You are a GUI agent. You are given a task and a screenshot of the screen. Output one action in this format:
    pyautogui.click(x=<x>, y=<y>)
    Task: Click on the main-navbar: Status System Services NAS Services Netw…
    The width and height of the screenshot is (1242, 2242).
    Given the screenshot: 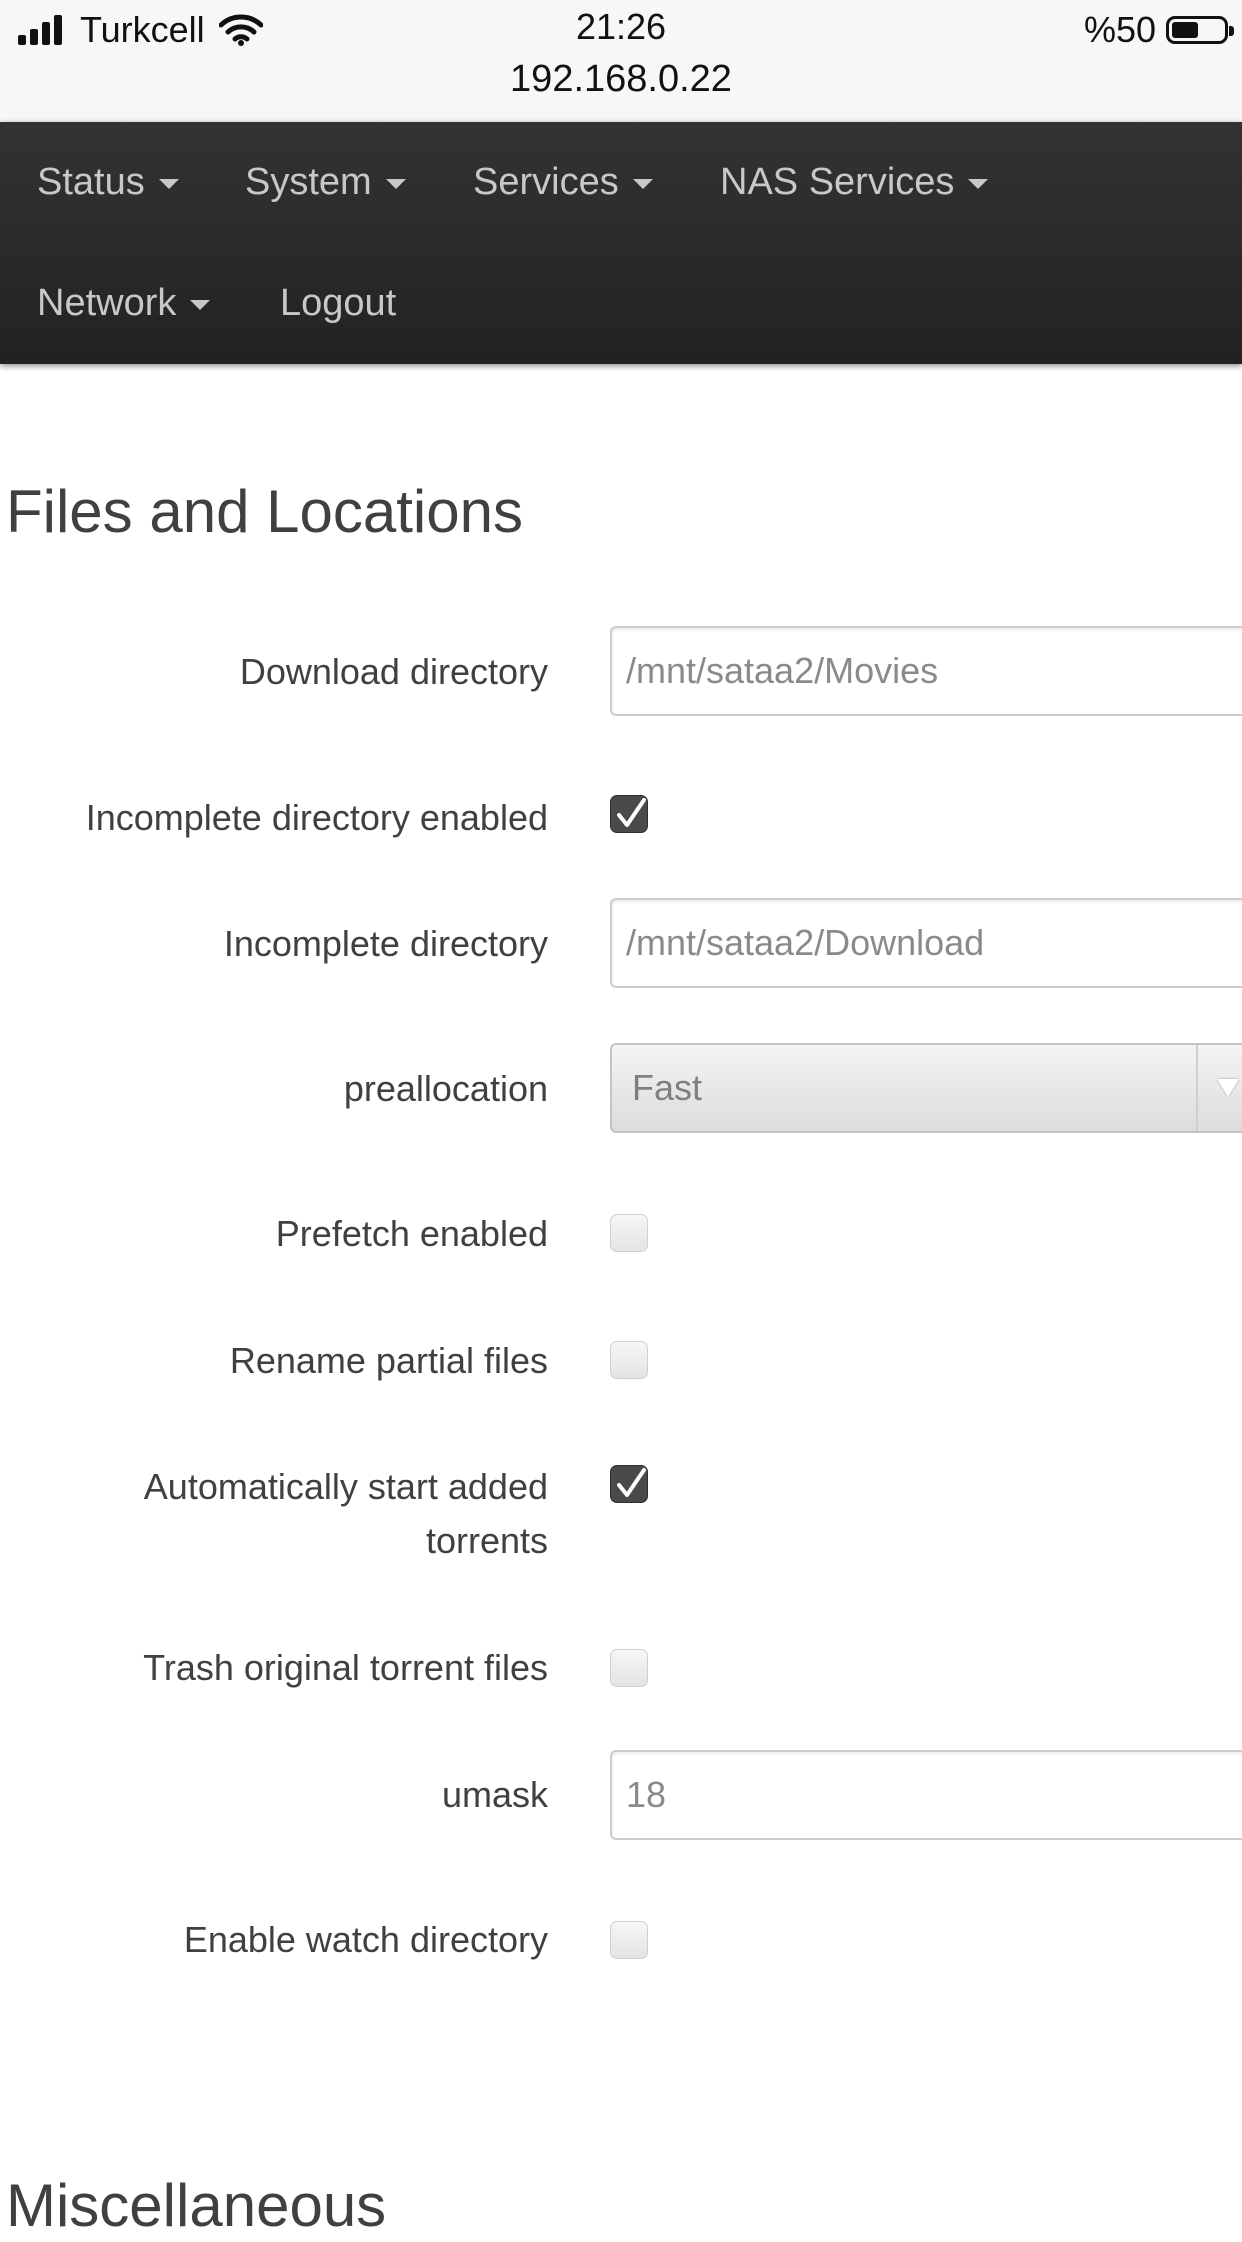 What is the action you would take?
    pyautogui.click(x=621, y=243)
    